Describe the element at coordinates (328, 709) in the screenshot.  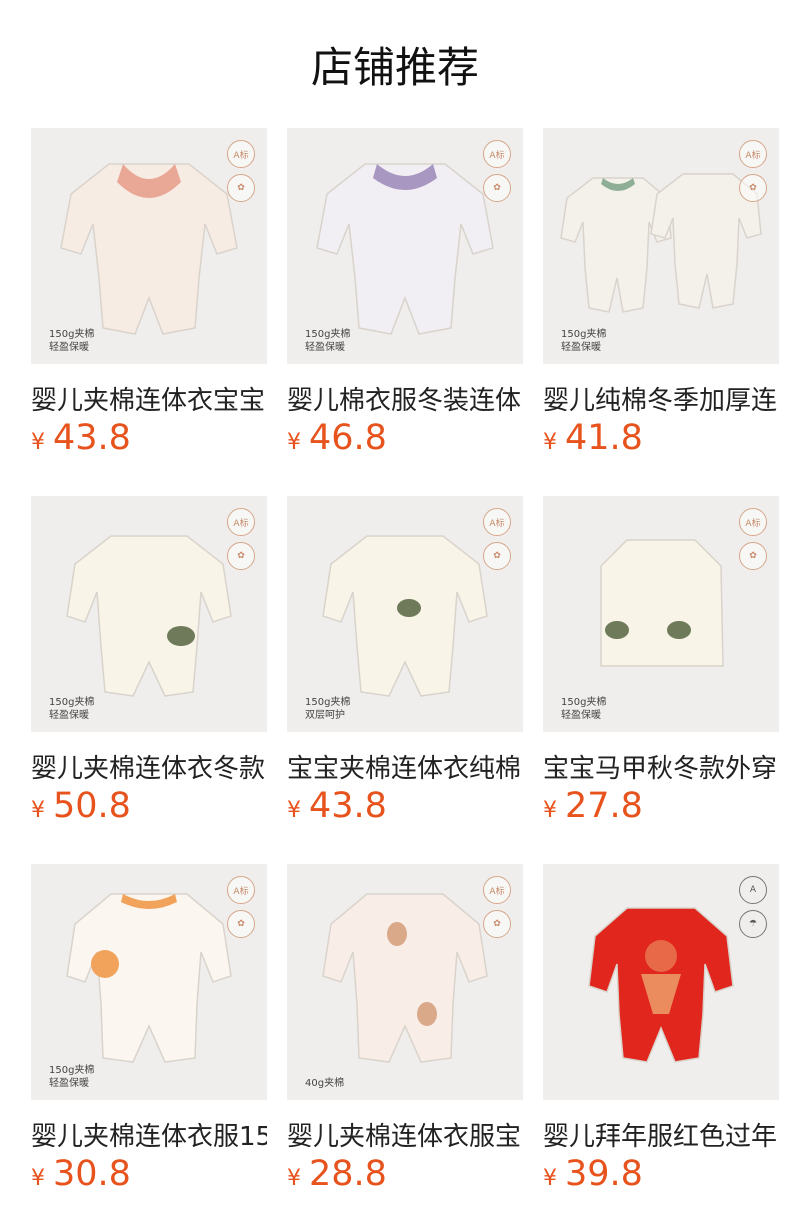
I see `image-caption: 150g夹棉 双层呵护` at that location.